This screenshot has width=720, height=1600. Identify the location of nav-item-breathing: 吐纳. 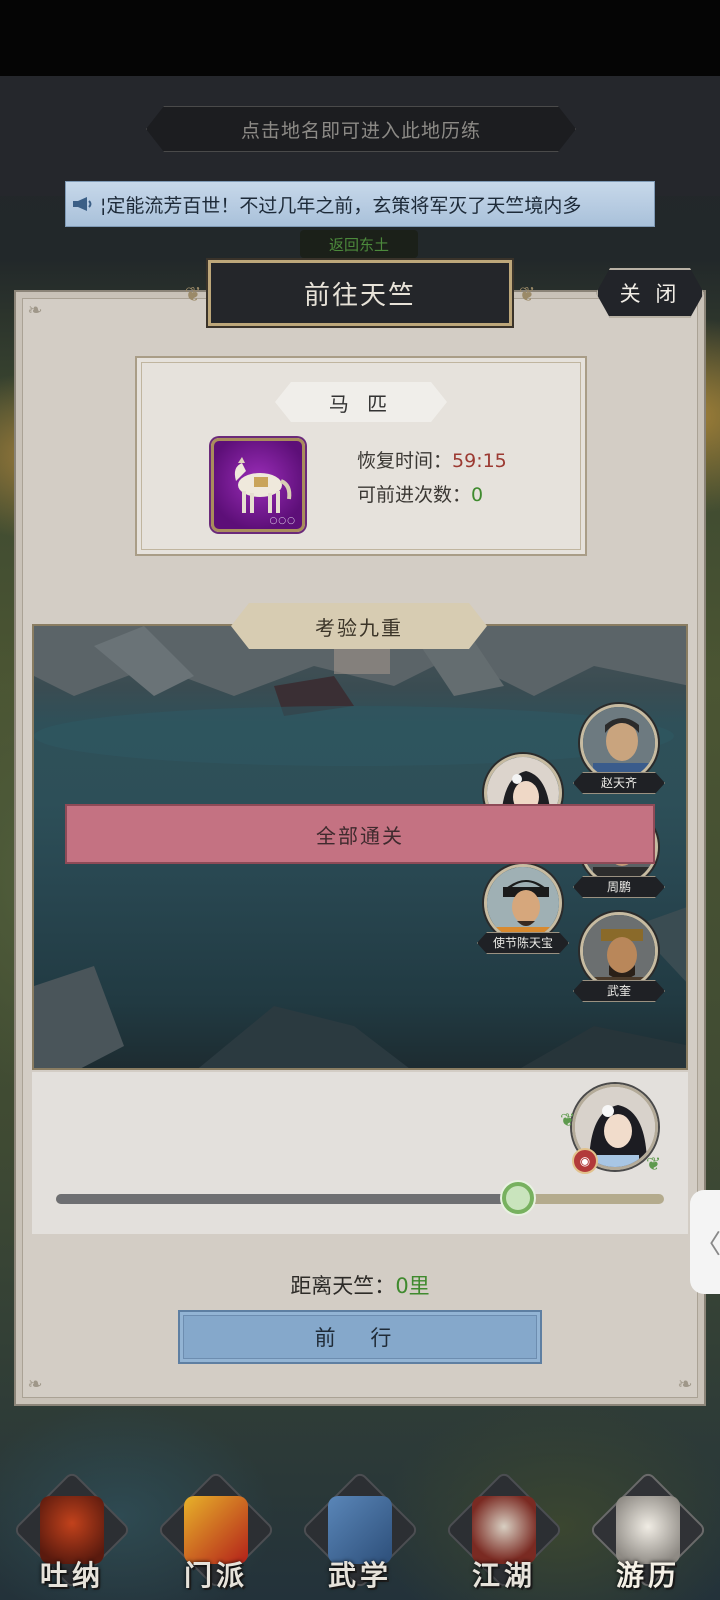
(72, 1535).